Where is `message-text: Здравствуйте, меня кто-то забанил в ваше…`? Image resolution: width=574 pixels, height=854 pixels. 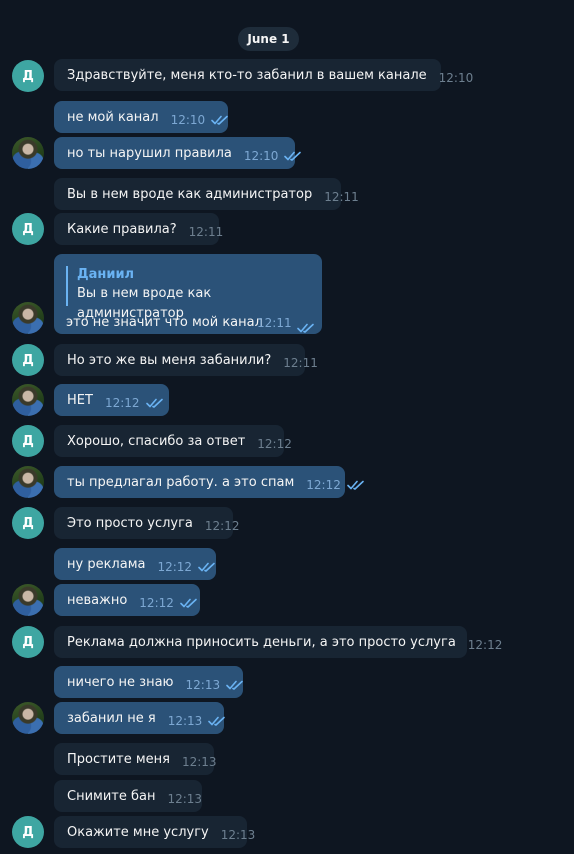
message-text: Здравствуйте, меня кто-то забанил в ваше… is located at coordinates (247, 75).